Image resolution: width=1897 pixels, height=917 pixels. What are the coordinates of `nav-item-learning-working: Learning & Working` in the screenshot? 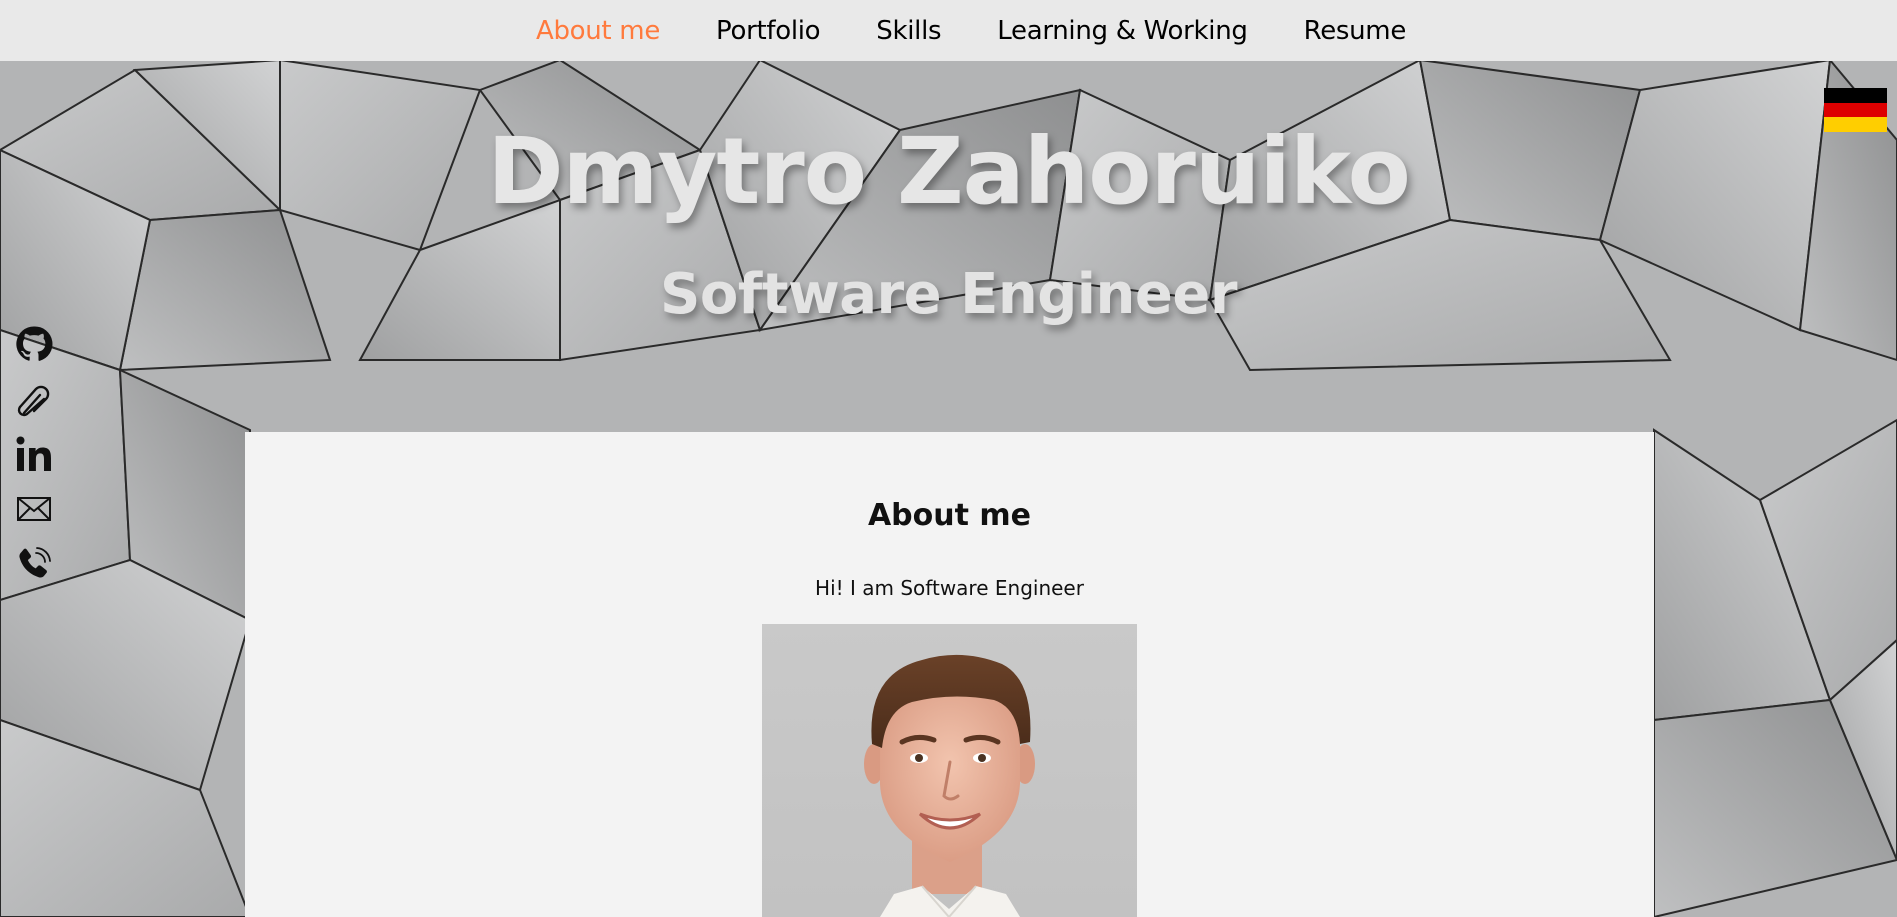 It's located at (1122, 31).